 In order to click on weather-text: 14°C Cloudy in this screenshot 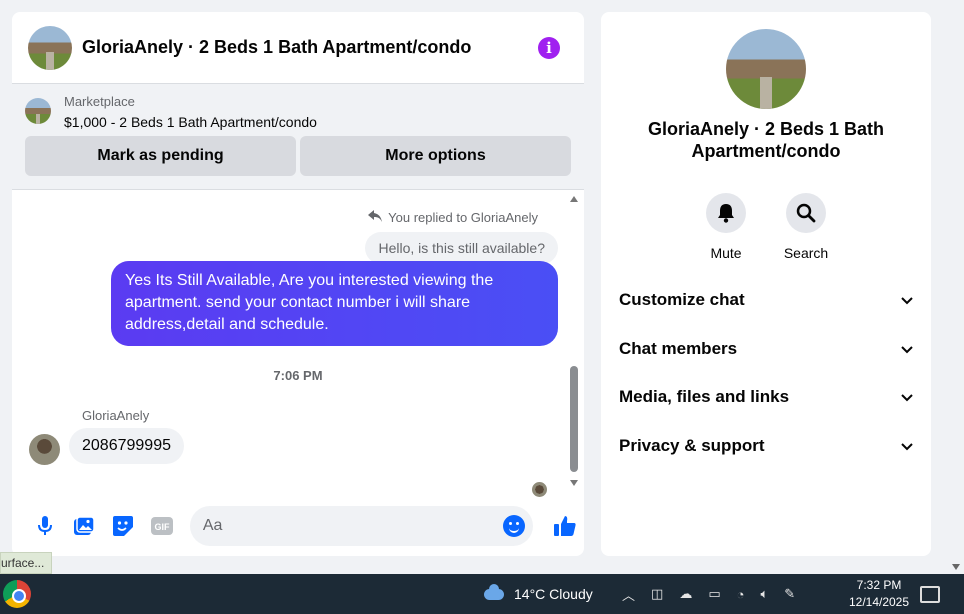, I will do `click(553, 594)`.